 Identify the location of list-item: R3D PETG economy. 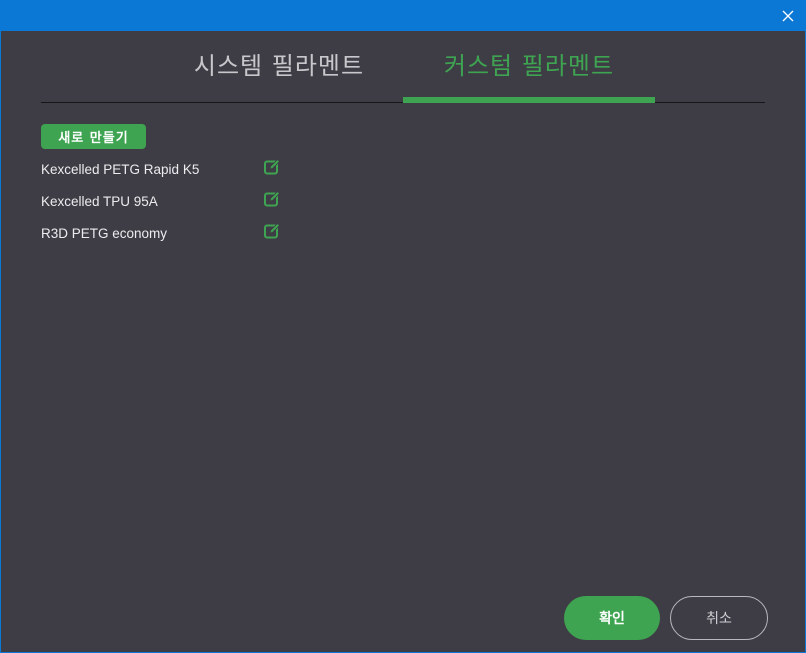
(171, 233).